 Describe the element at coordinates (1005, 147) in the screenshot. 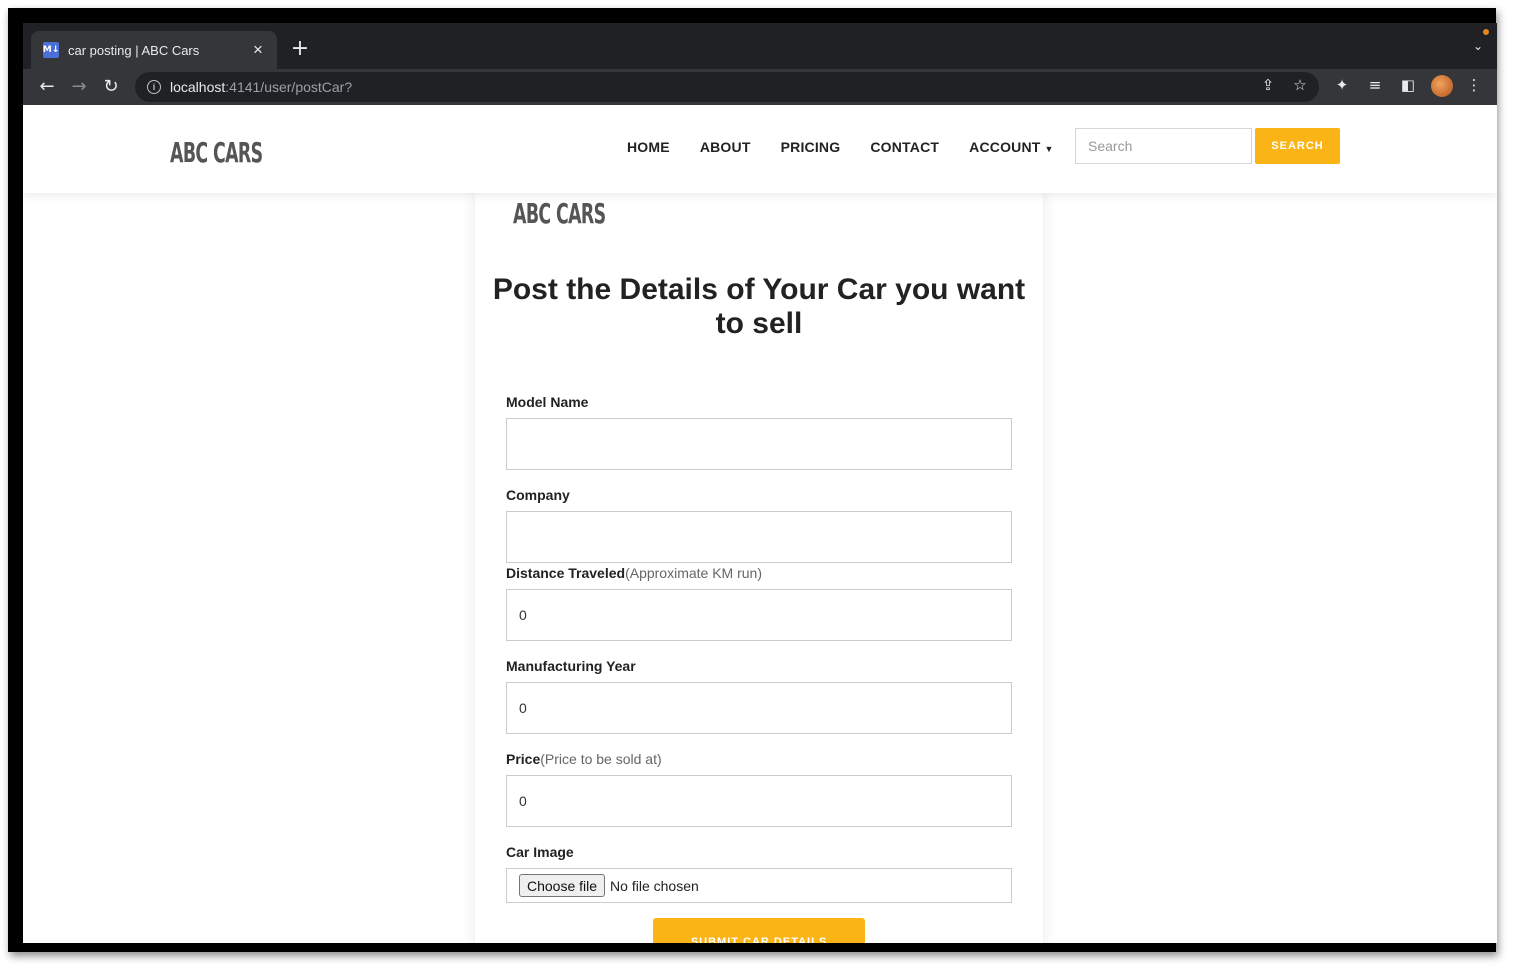

I see `nav-account-label: ACCOUNT` at that location.